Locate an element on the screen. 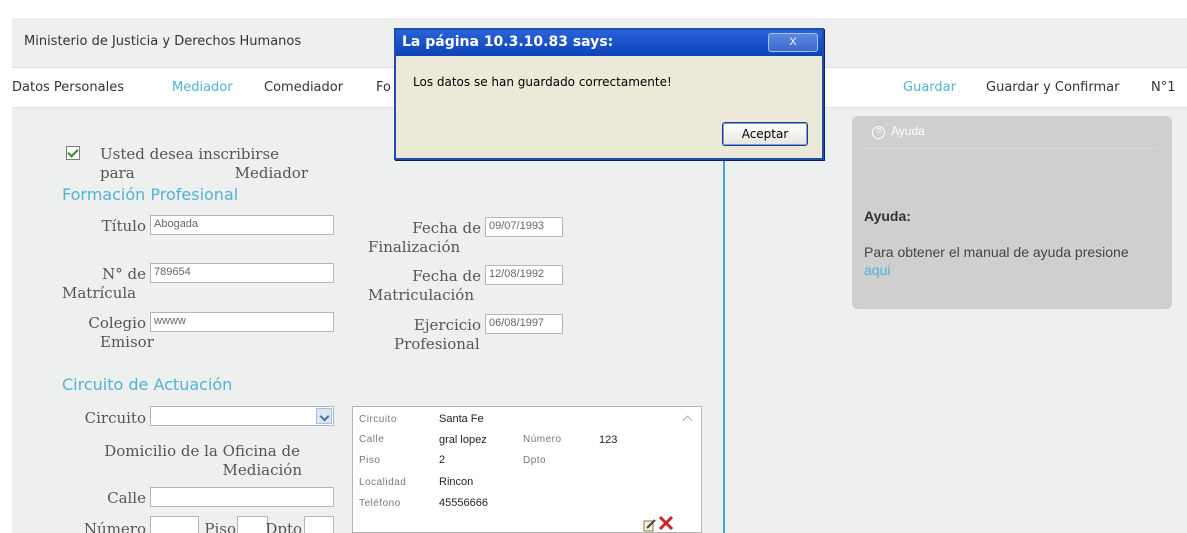 Image resolution: width=1187 pixels, height=533 pixels. fecha-fin-label-line2: Finalización is located at coordinates (414, 247).